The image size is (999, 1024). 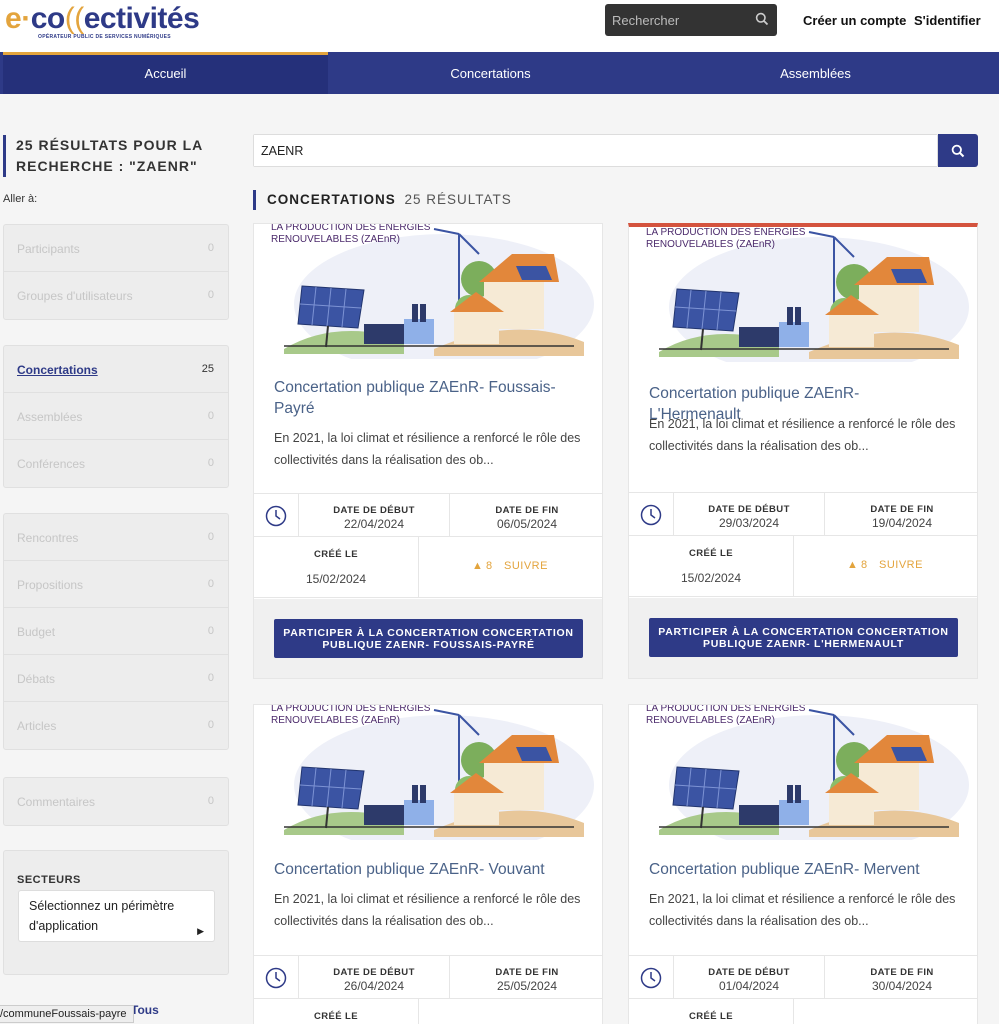 What do you see at coordinates (116, 248) in the screenshot?
I see `sidebar-item-participants: Participants 0` at bounding box center [116, 248].